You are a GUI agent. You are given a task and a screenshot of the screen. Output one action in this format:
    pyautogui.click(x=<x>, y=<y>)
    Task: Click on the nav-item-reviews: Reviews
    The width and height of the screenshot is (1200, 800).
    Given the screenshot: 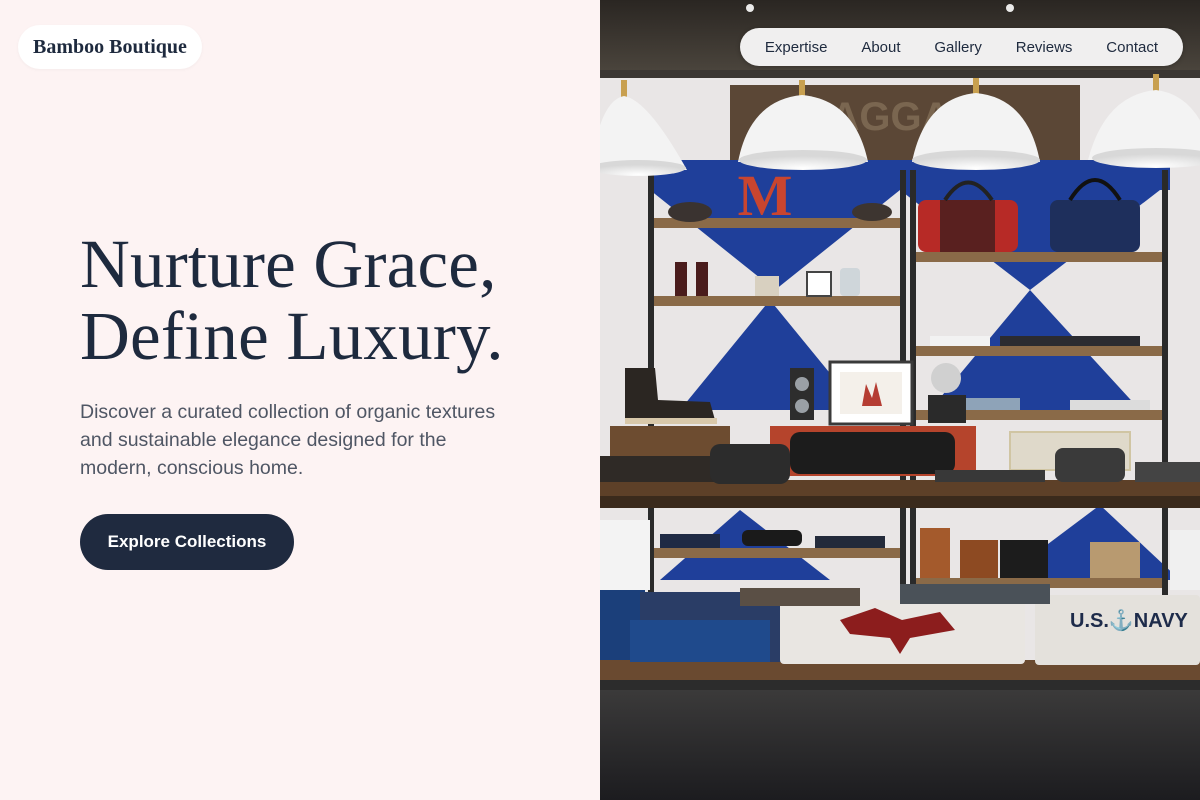 What is the action you would take?
    pyautogui.click(x=1044, y=47)
    